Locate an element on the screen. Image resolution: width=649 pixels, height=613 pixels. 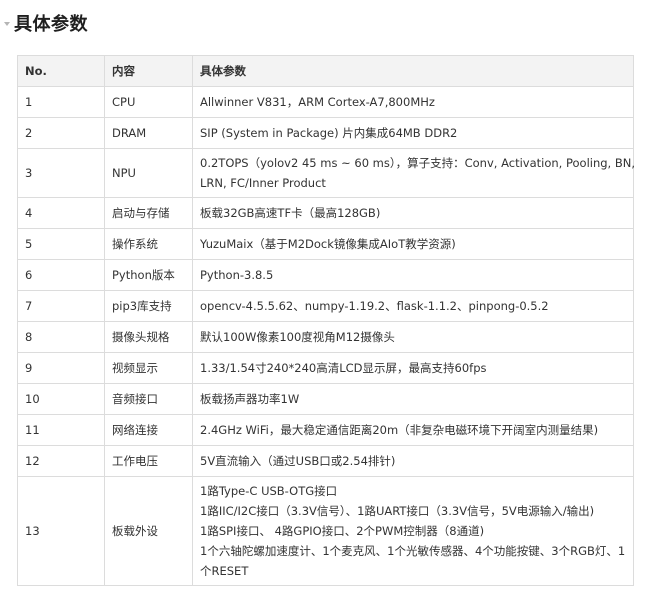
cell-spec: 默认100W像素100度视角M12摄像头 is located at coordinates (413, 337).